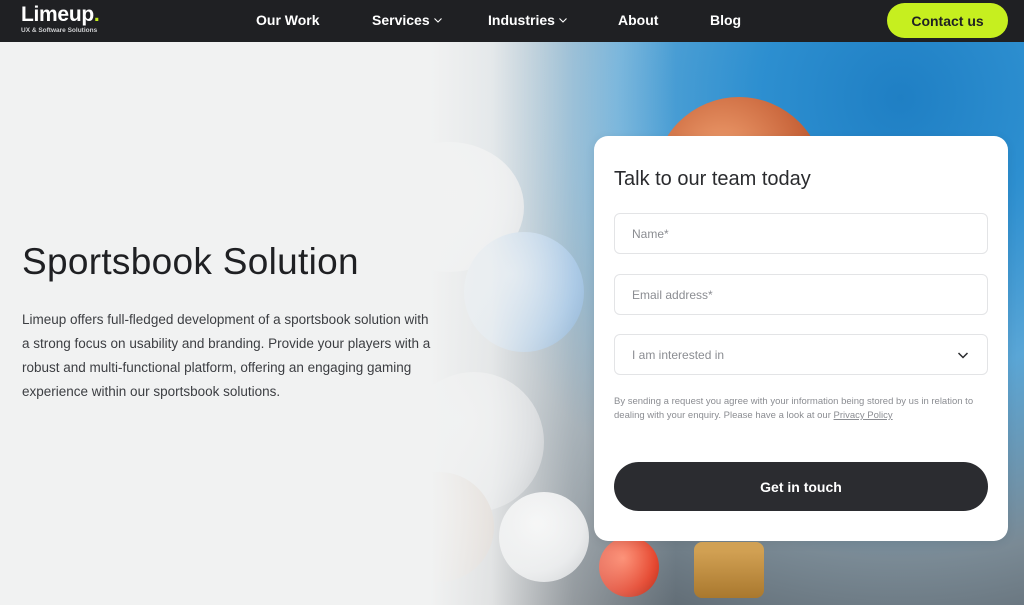 The width and height of the screenshot is (1024, 605). Describe the element at coordinates (678, 354) in the screenshot. I see `interest-select-label: I am interested in` at that location.